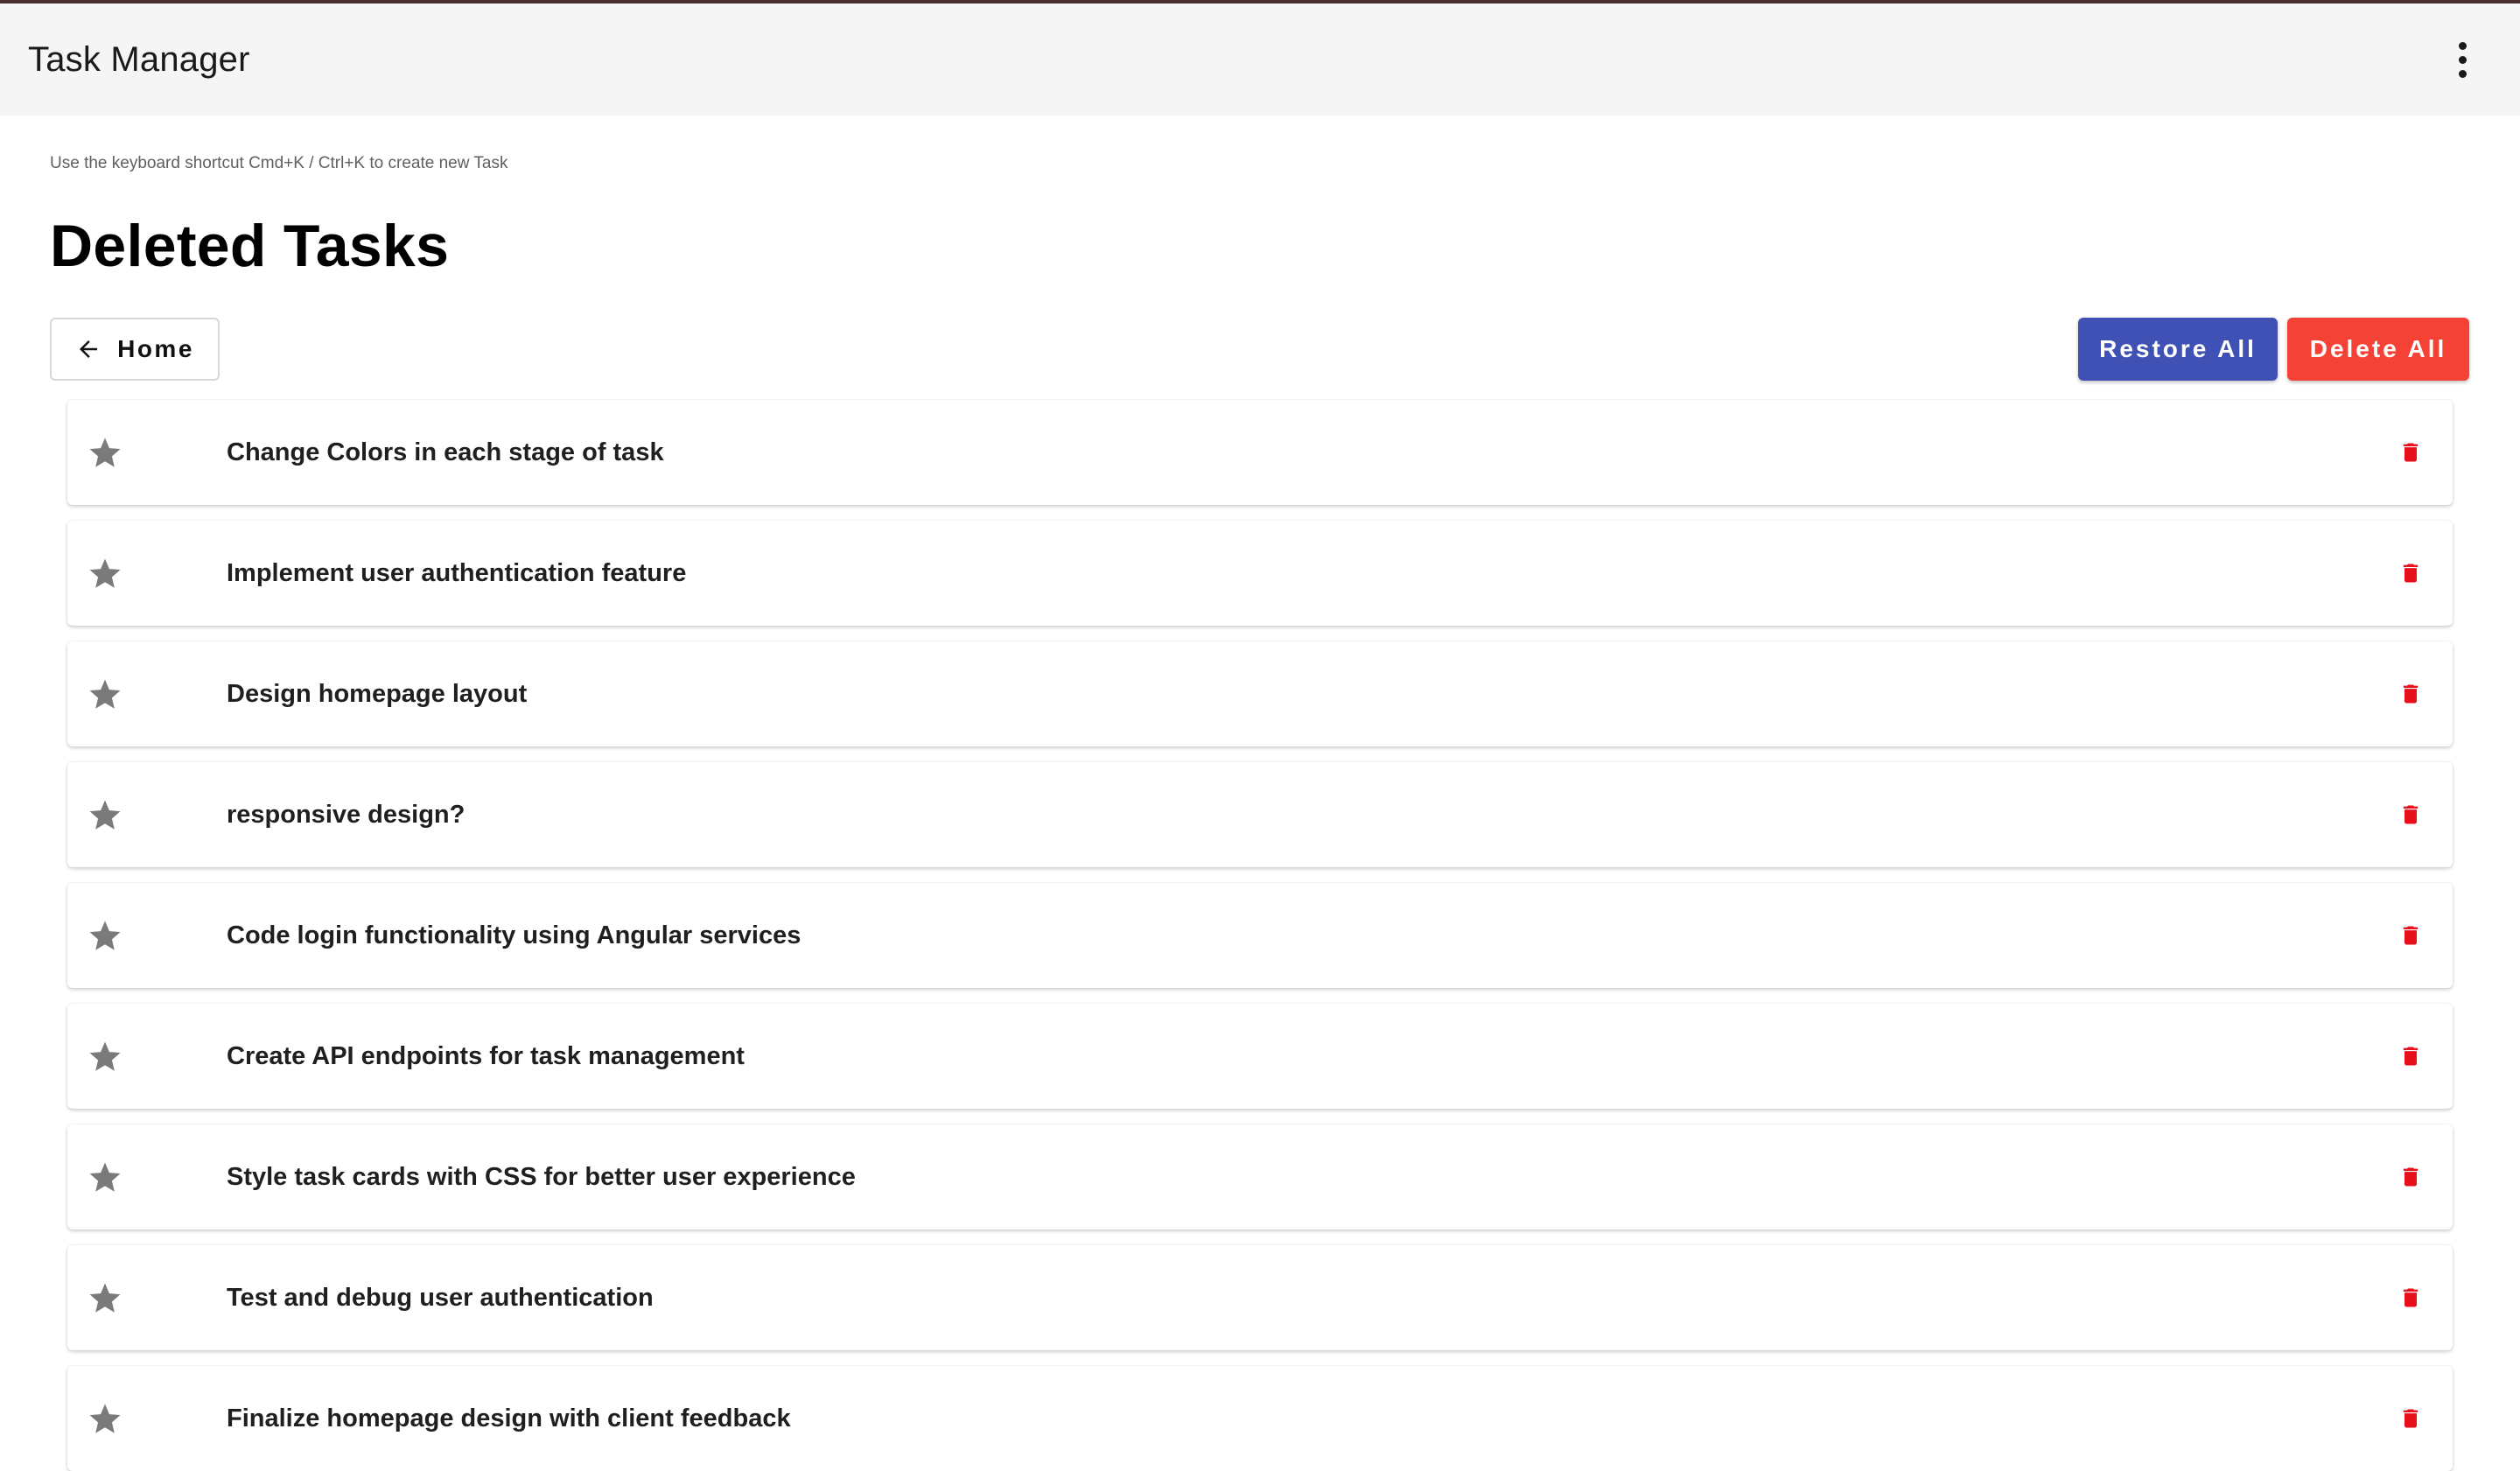 This screenshot has width=2520, height=1471. Describe the element at coordinates (2462, 60) in the screenshot. I see `more-vert-icon` at that location.